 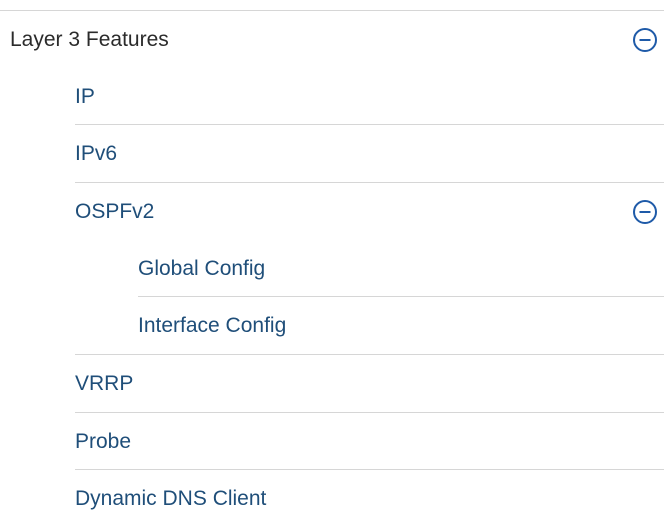 I want to click on nav-item-interface-config: Interface Config, so click(x=401, y=325).